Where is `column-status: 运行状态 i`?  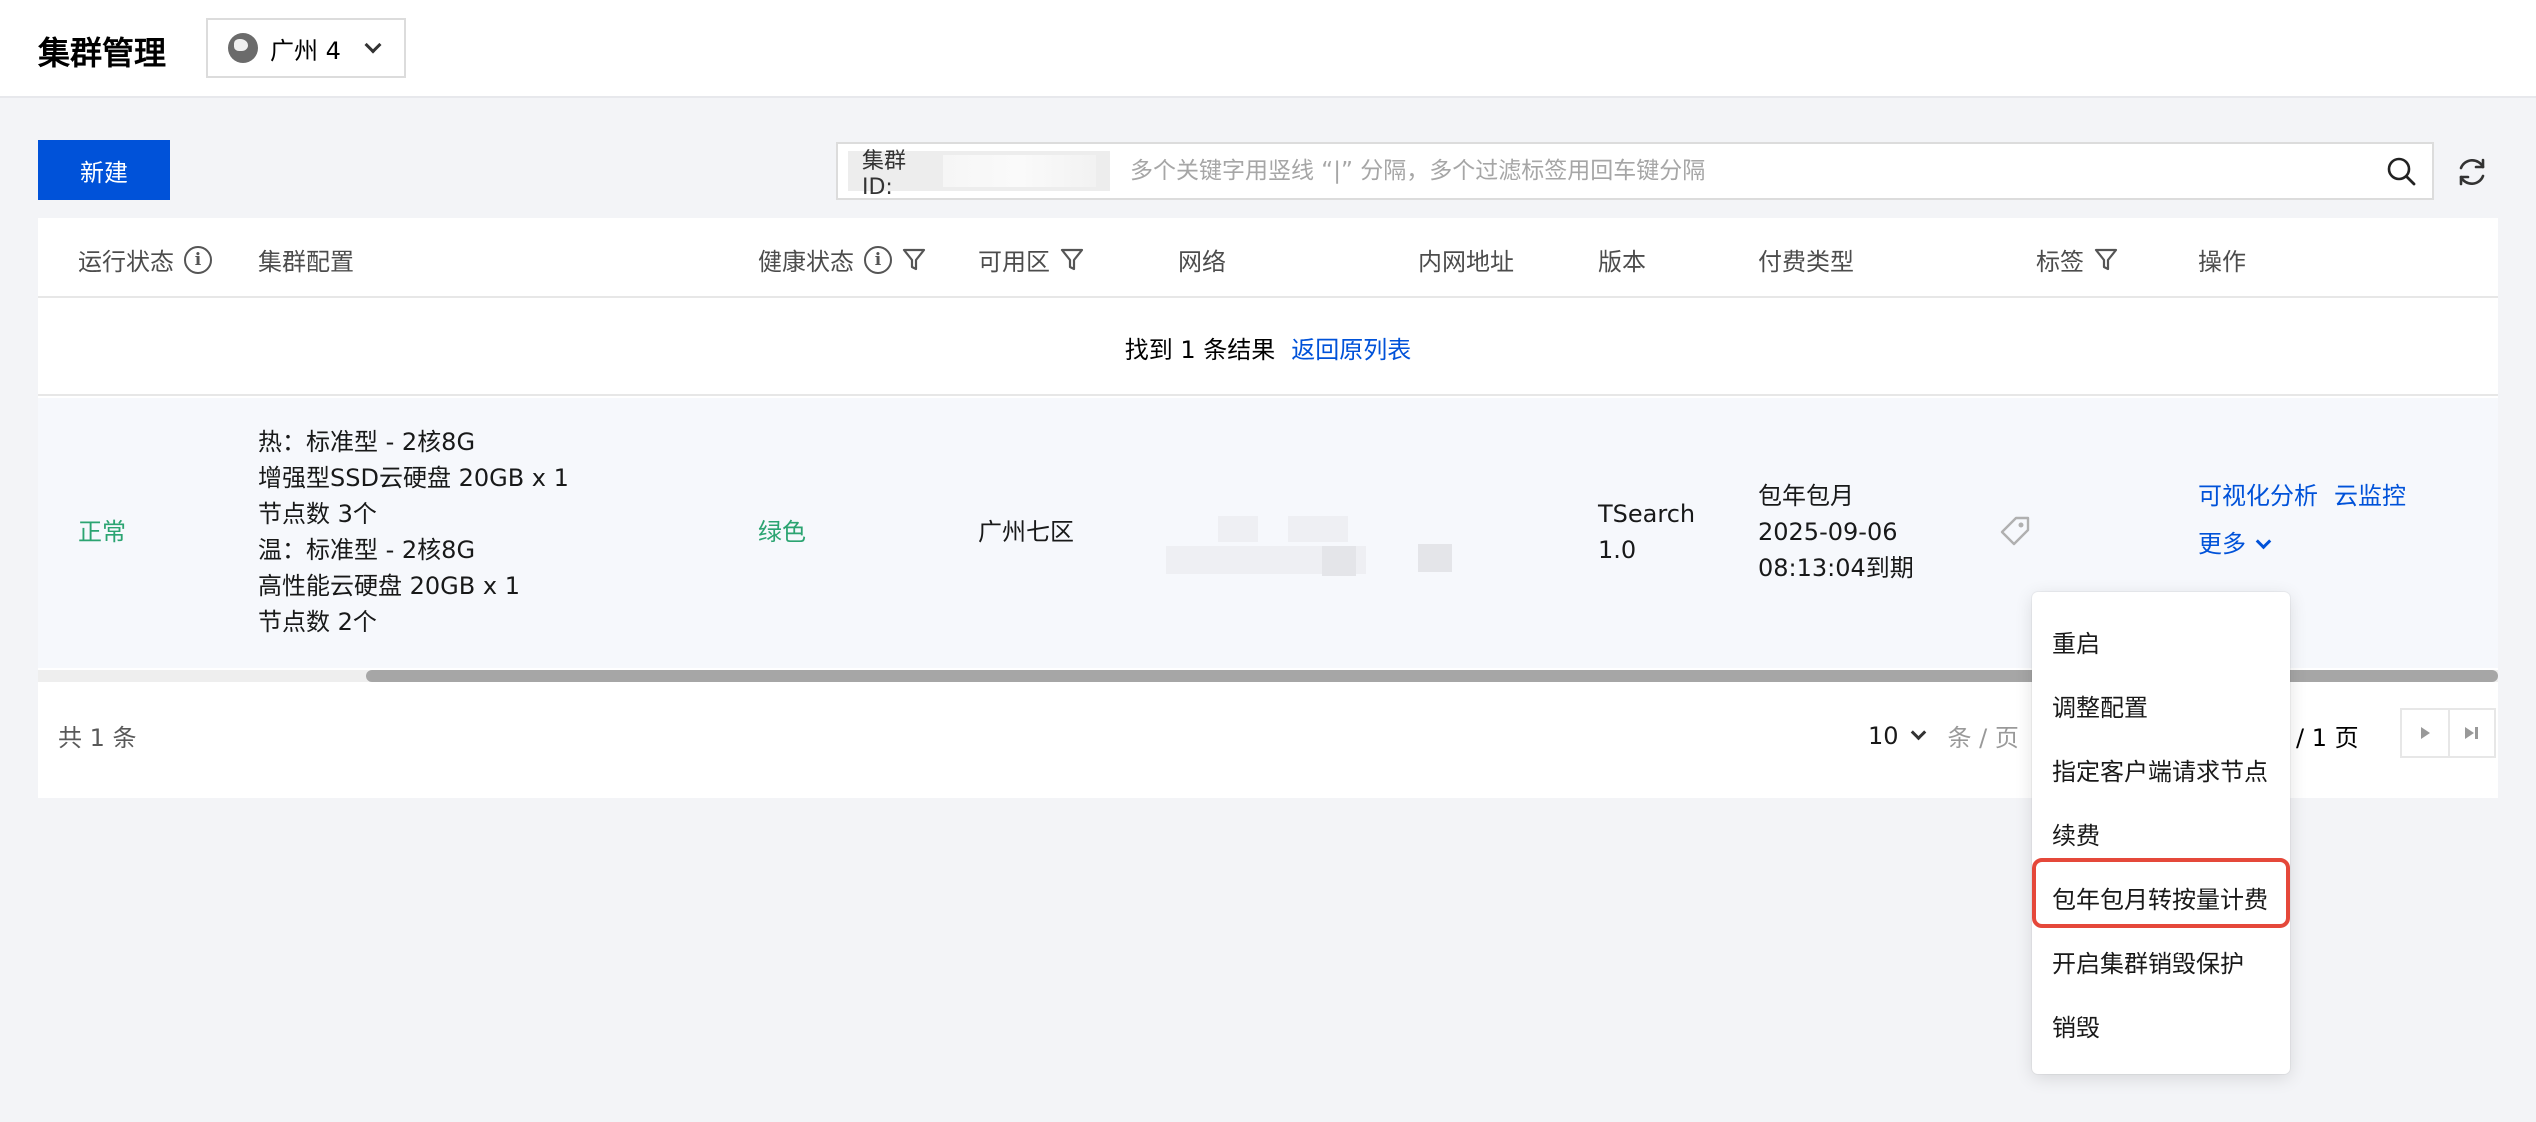 column-status: 运行状态 i is located at coordinates (145, 259).